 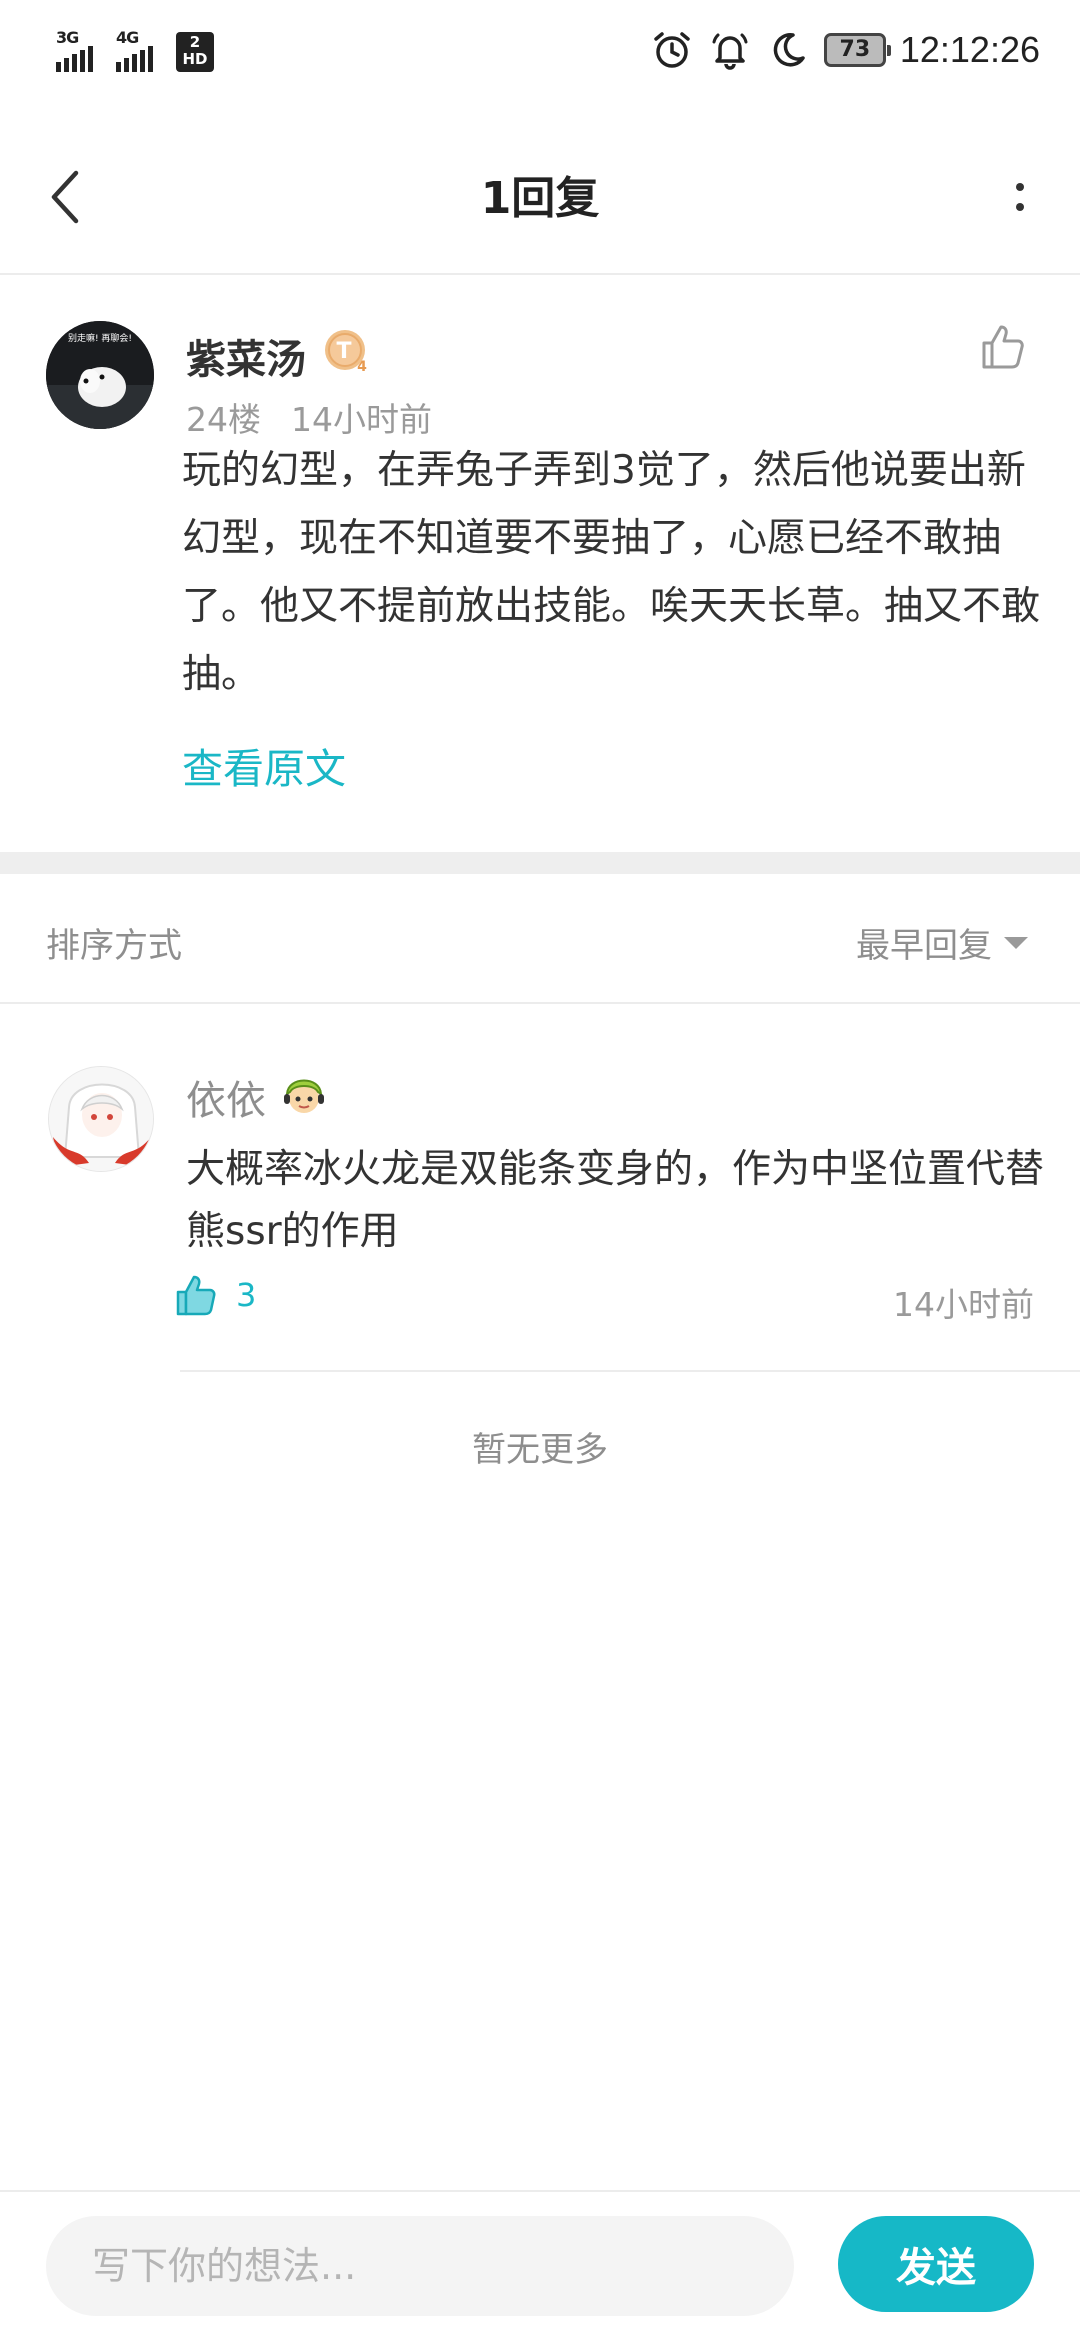 I want to click on reply-author-name: 依依, so click(x=226, y=1097).